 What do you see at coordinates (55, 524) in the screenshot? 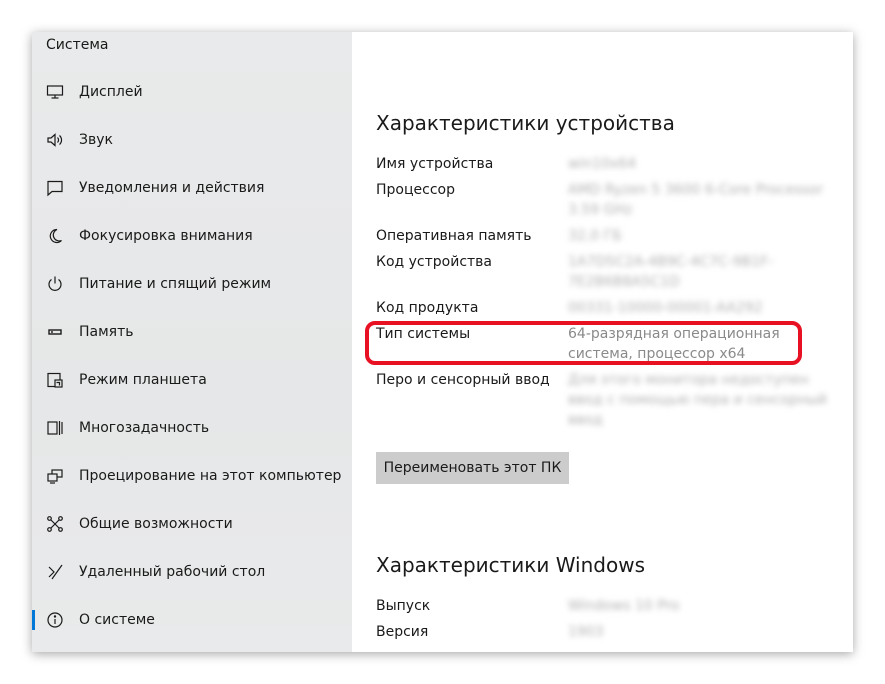
I see `shared-experiences-icon` at bounding box center [55, 524].